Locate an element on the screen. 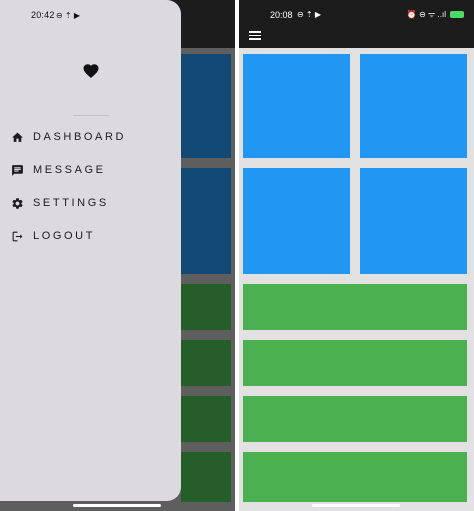 The image size is (474, 511). status-time: 20:42 is located at coordinates (43, 15).